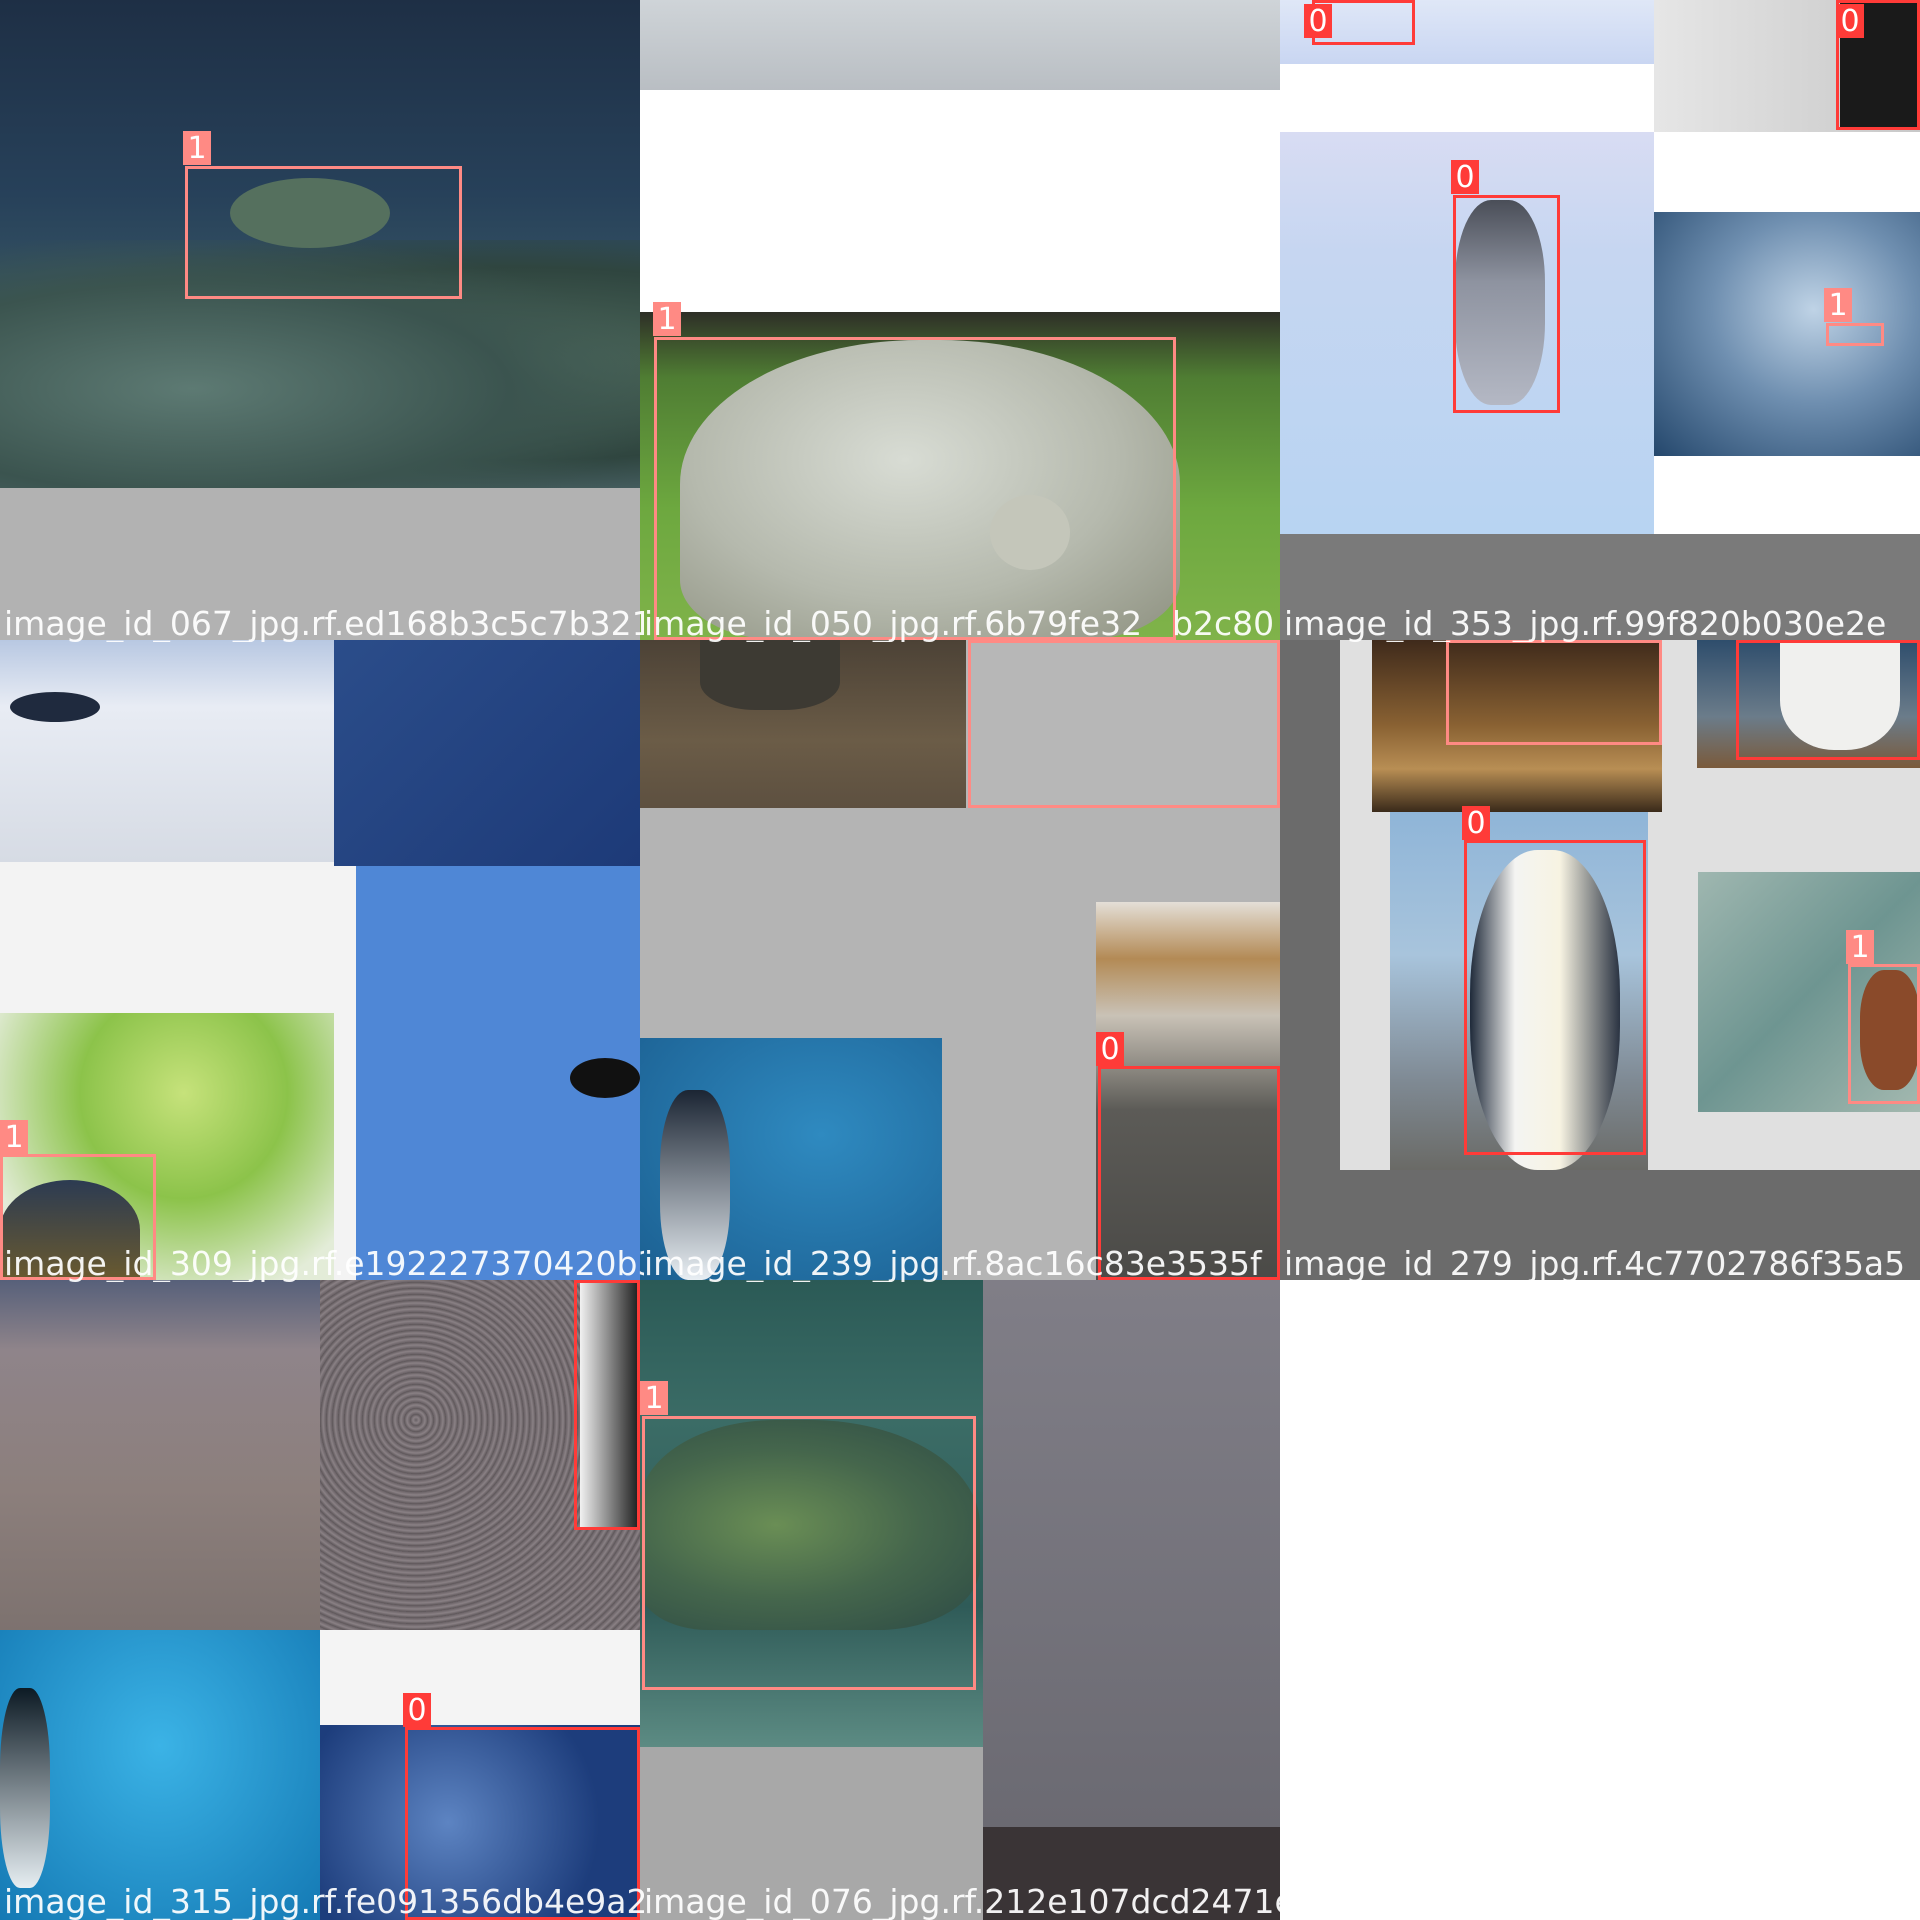 Image resolution: width=1920 pixels, height=1920 pixels. I want to click on penguin-class-tag-water: 0, so click(417, 1710).